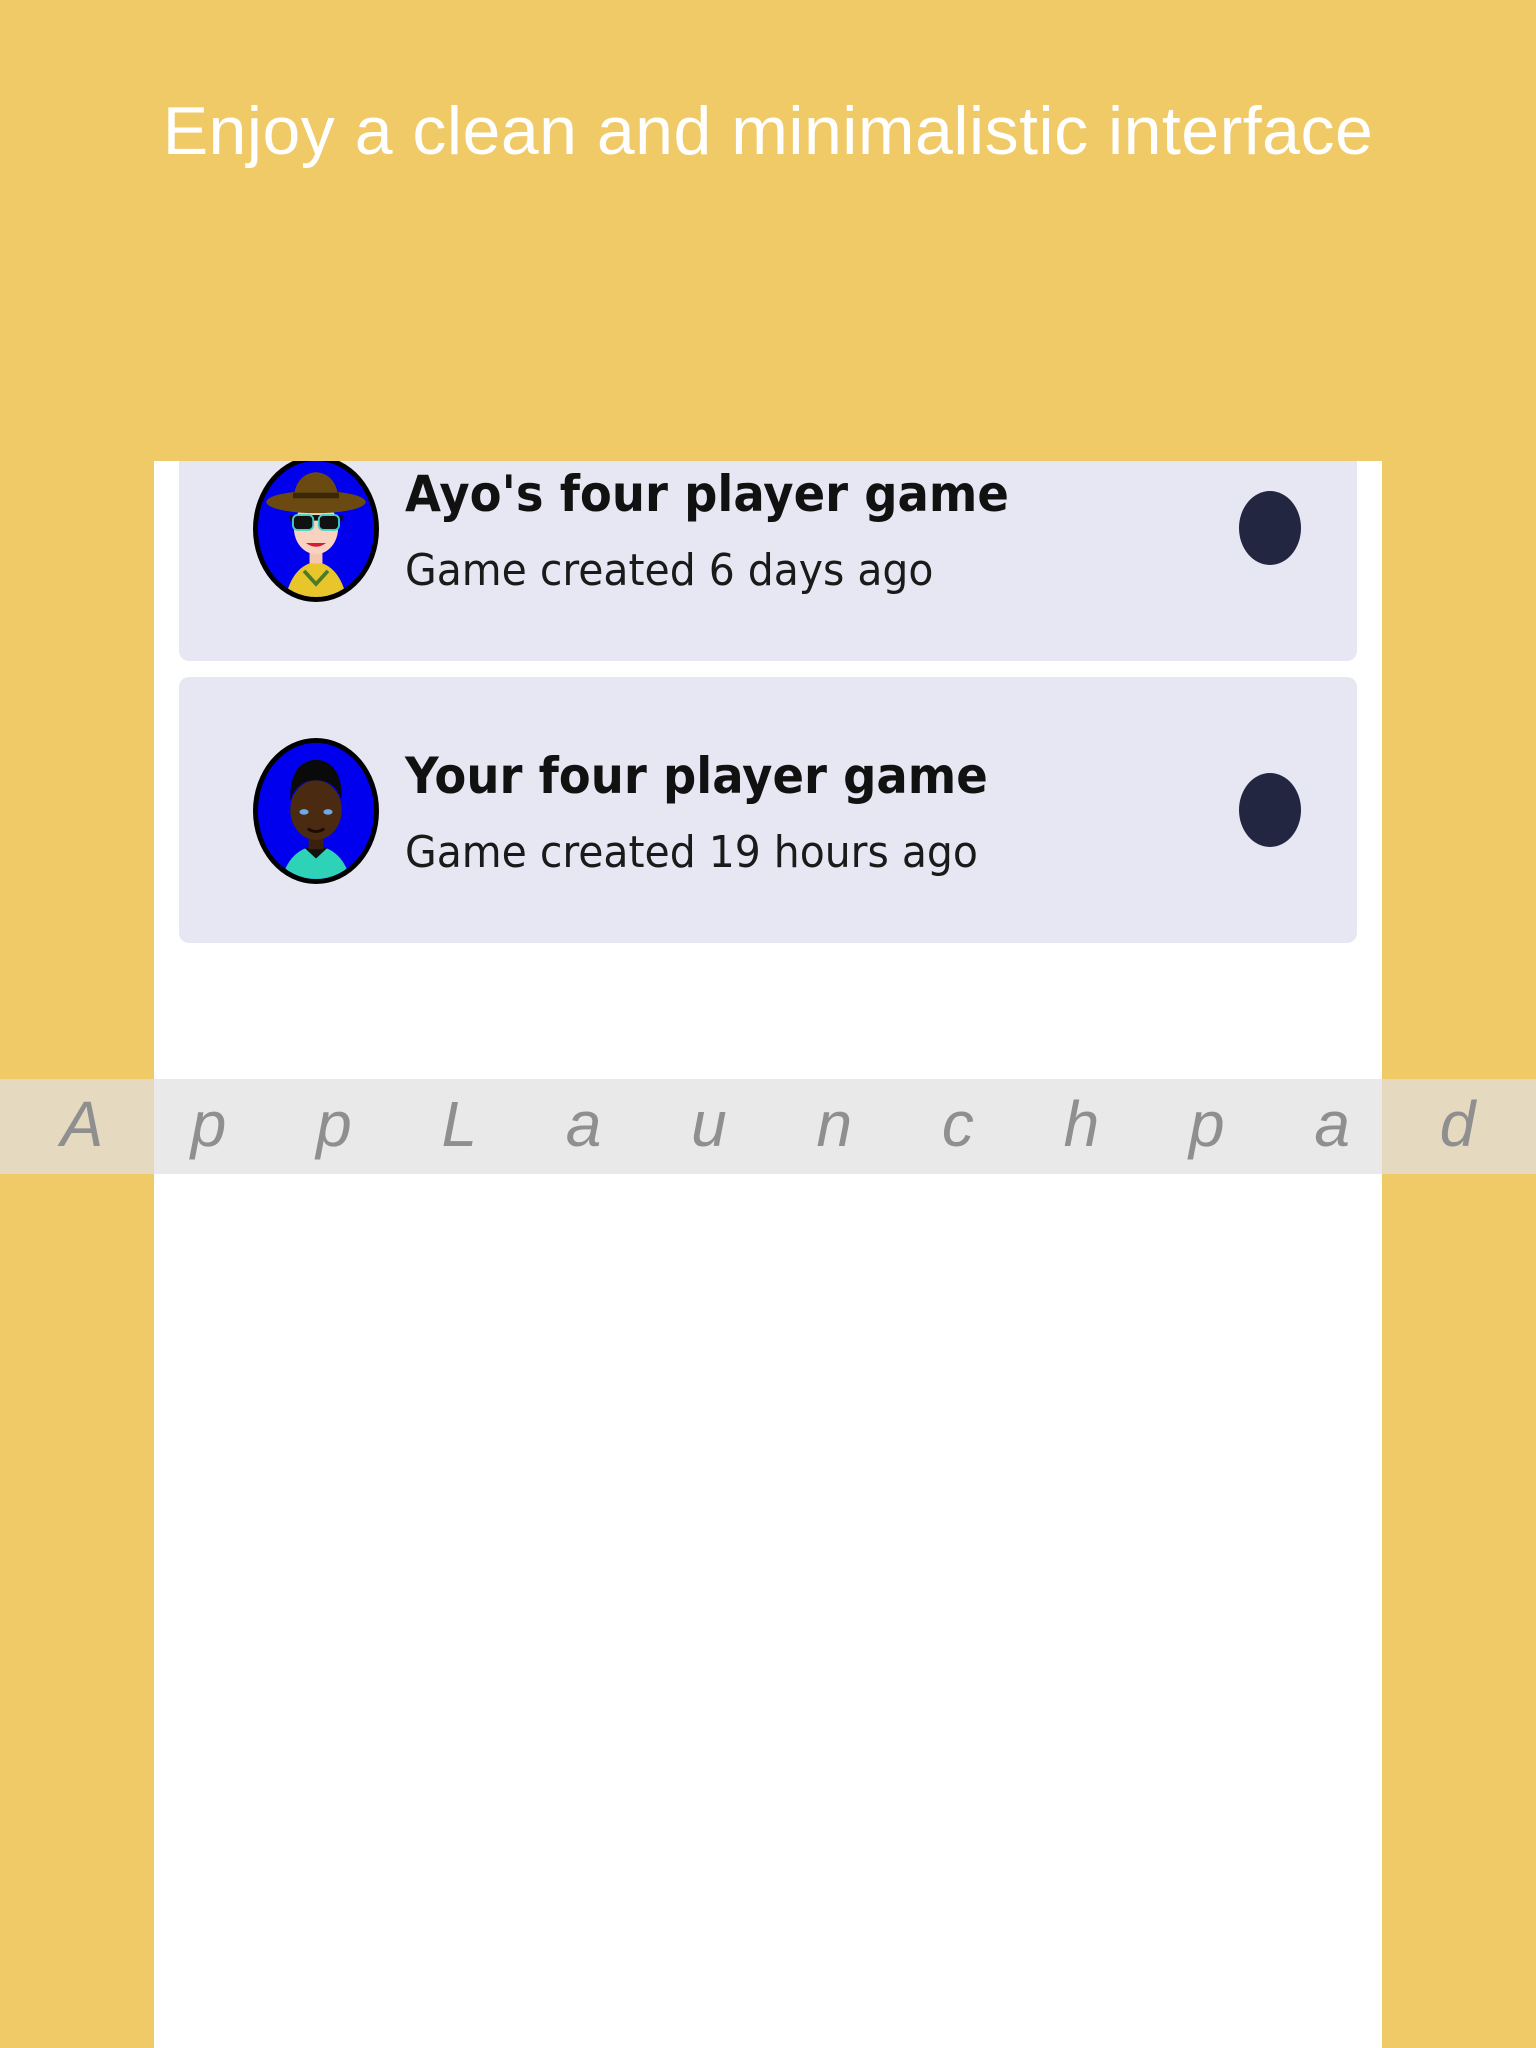 This screenshot has height=2048, width=1536. Describe the element at coordinates (707, 494) in the screenshot. I see `game-title: Ayo's four player game` at that location.